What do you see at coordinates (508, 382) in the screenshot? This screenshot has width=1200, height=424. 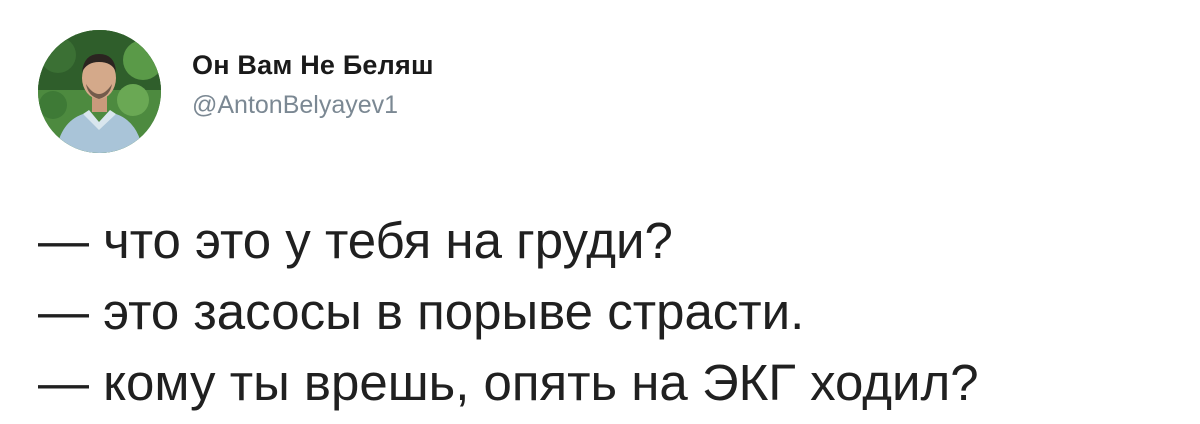 I see `tweet-line: — кому ты врешь, опять на ЭКГ ходил?` at bounding box center [508, 382].